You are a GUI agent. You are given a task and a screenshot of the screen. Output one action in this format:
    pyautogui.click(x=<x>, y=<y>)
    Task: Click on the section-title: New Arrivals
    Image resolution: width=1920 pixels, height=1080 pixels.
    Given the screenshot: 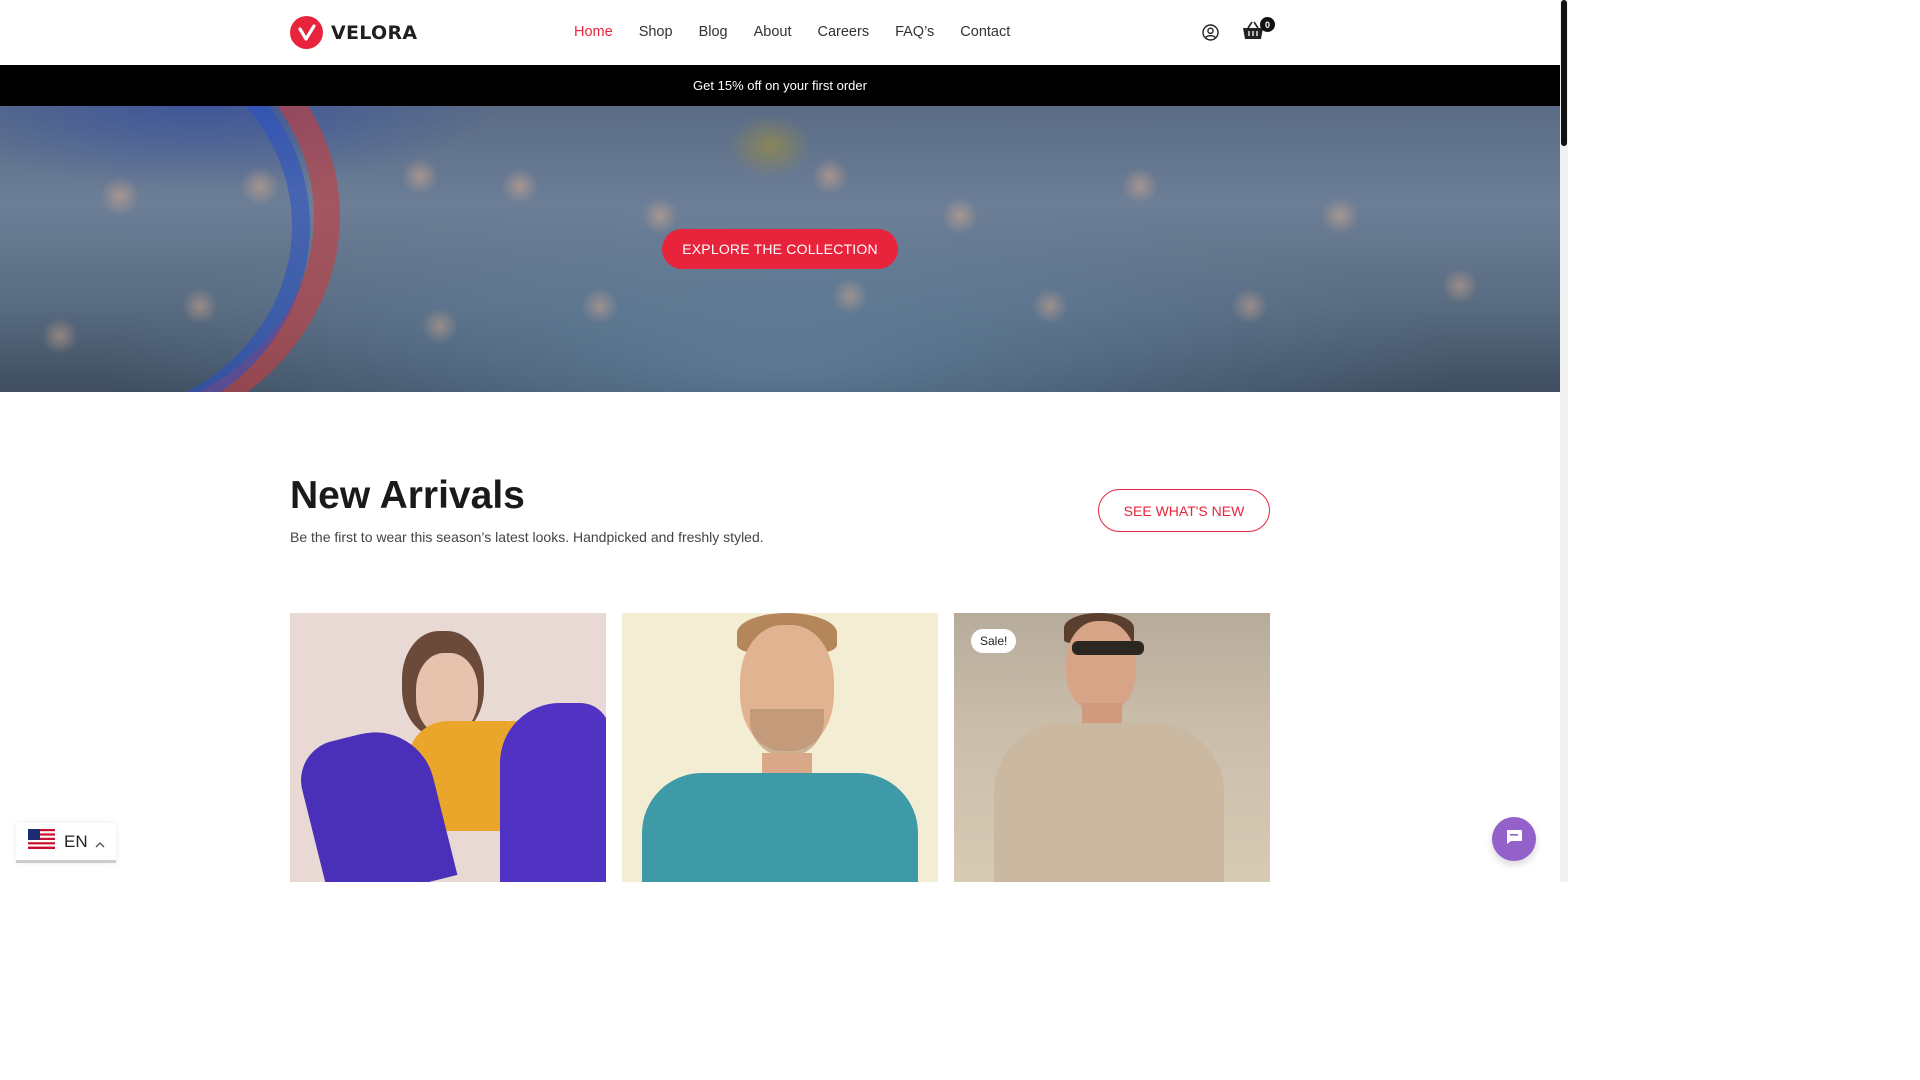 What is the action you would take?
    pyautogui.click(x=407, y=495)
    